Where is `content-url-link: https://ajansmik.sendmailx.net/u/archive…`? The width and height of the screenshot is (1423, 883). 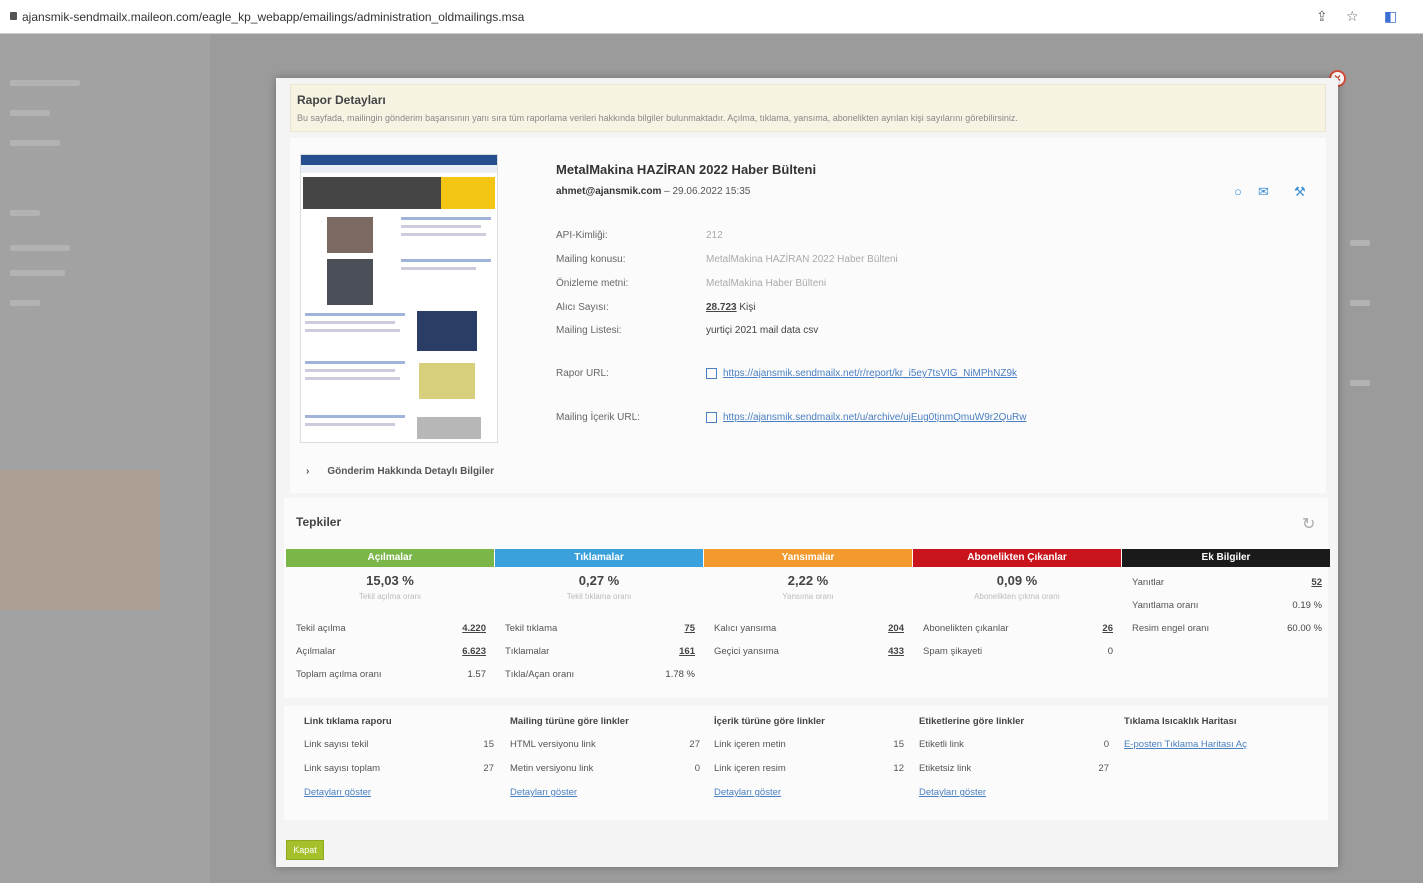
content-url-link: https://ajansmik.sendmailx.net/u/archive… is located at coordinates (874, 417).